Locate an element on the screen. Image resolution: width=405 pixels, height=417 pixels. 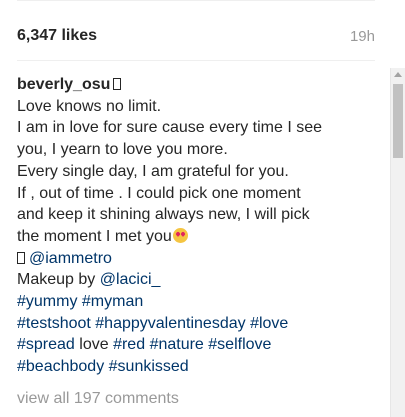
top-divider is located at coordinates (196, 0).